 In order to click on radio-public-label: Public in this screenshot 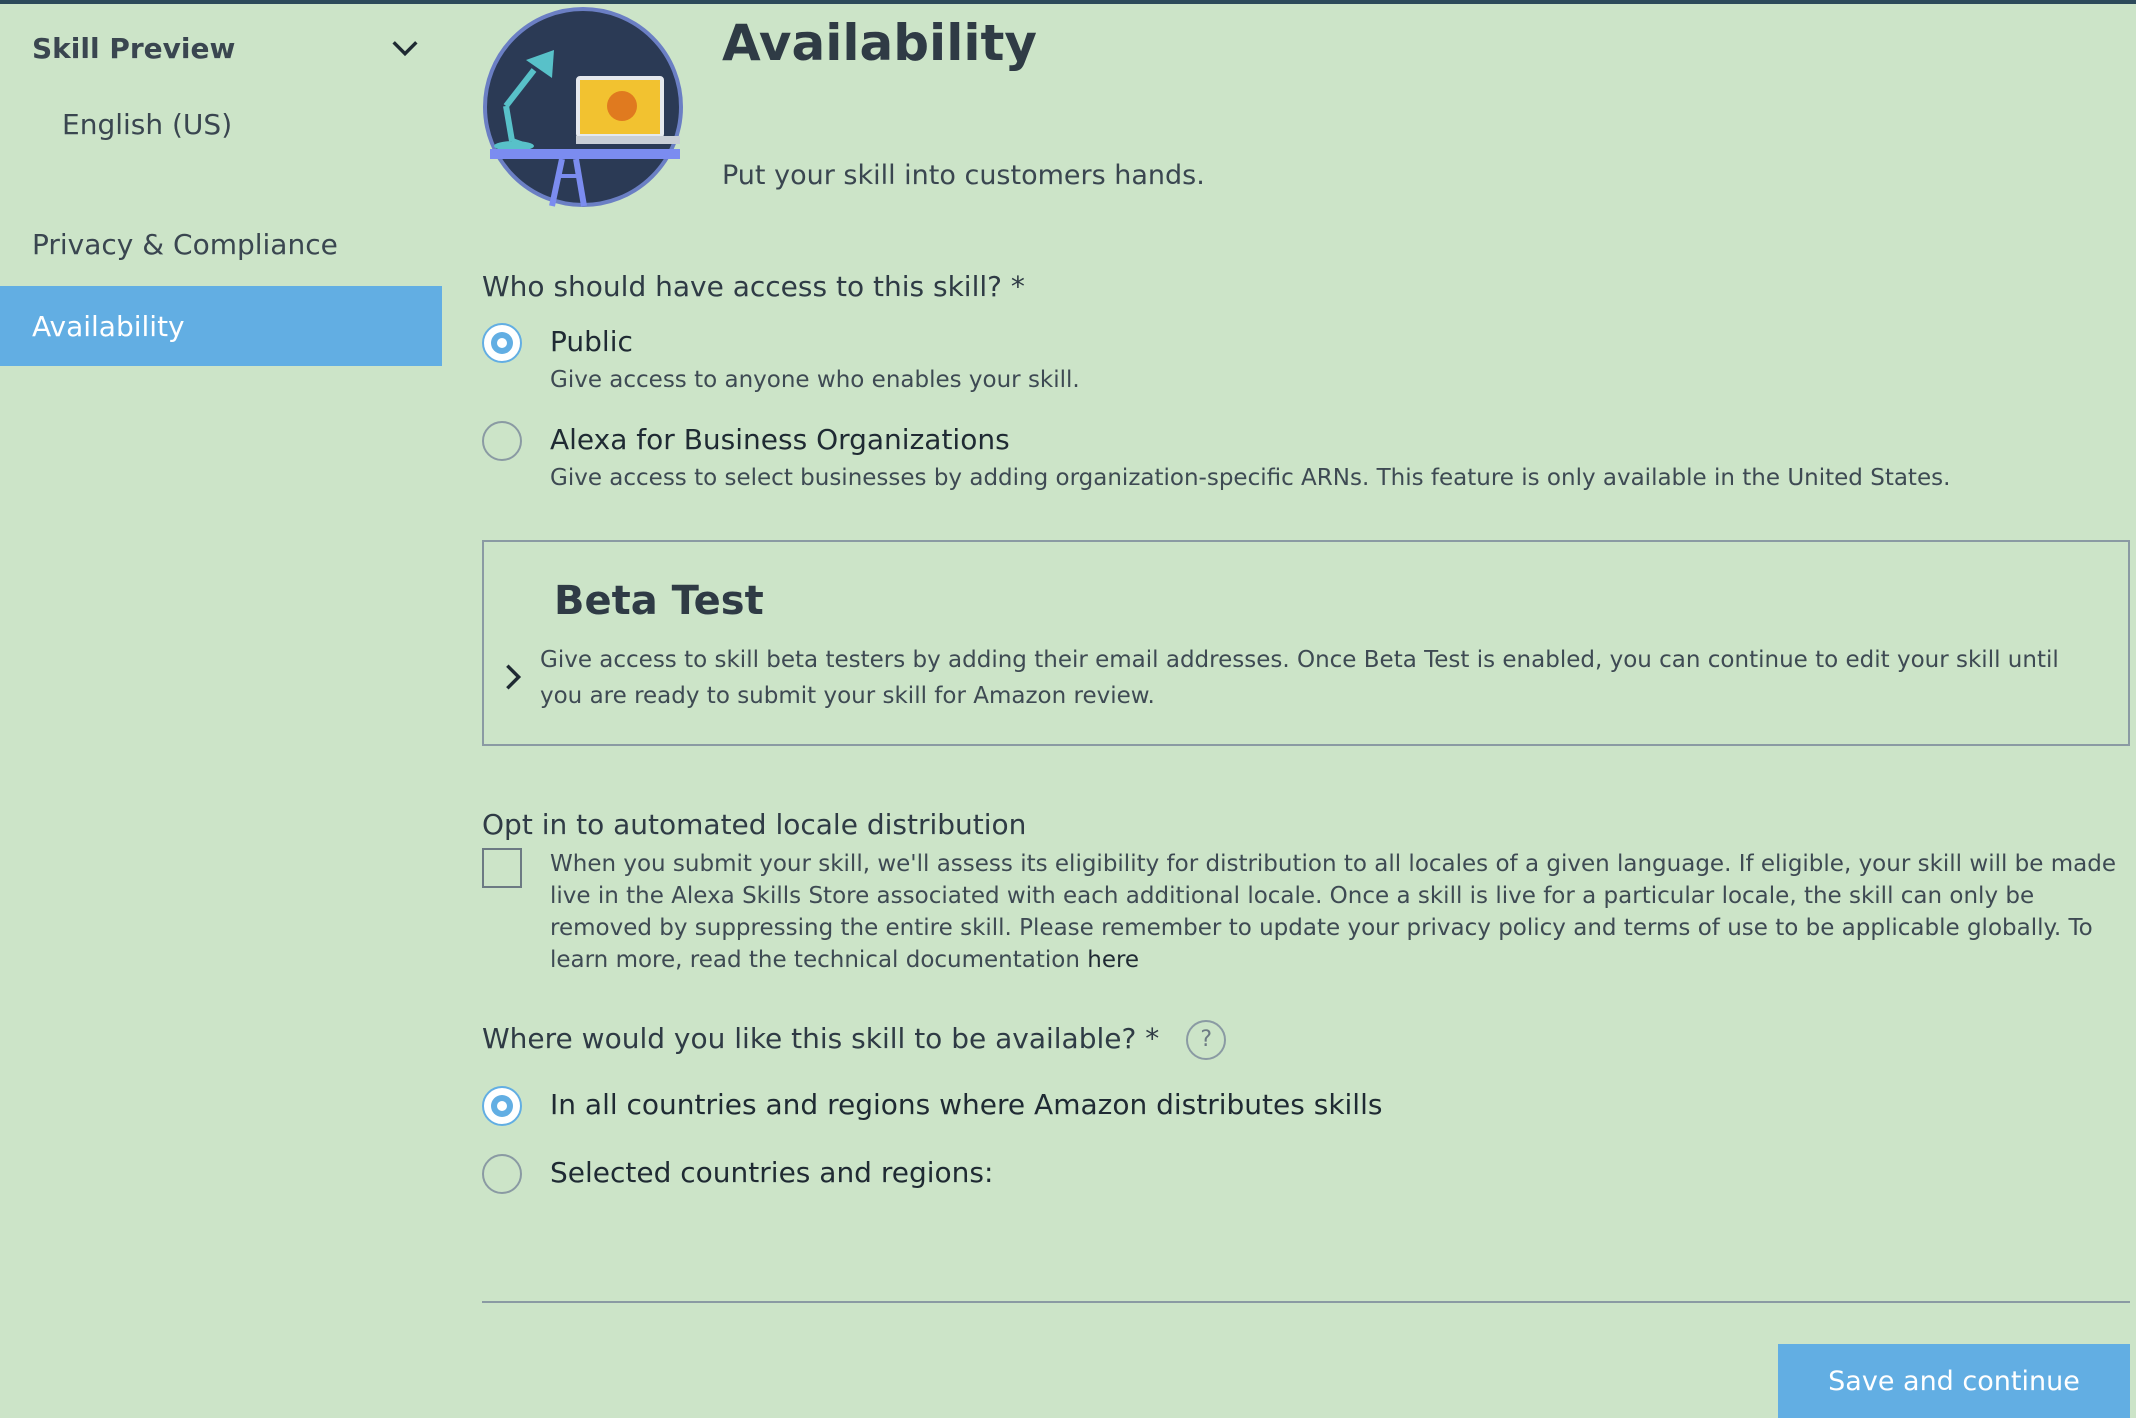, I will do `click(591, 341)`.